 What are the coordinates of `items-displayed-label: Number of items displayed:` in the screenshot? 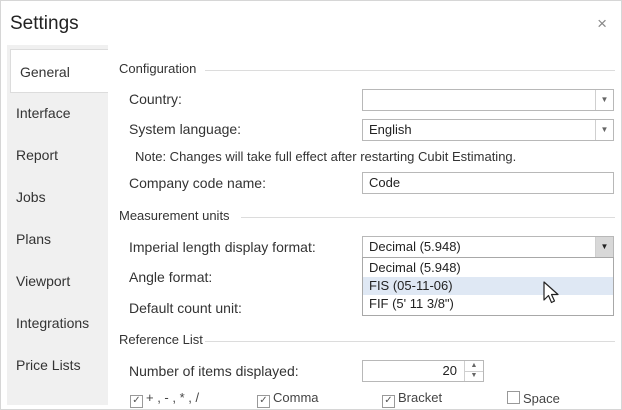 It's located at (214, 371).